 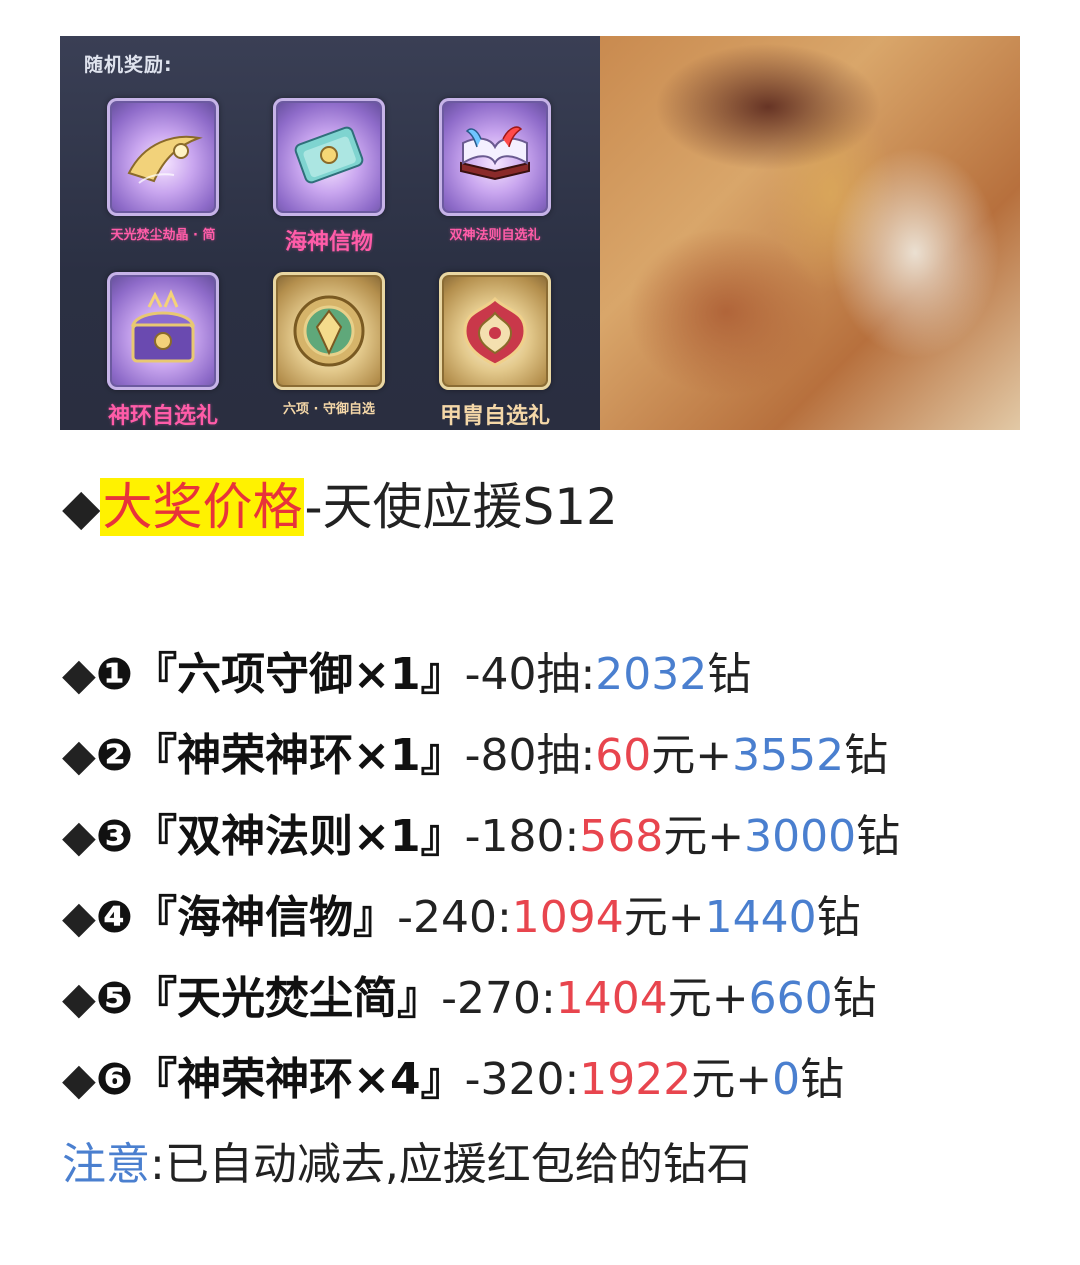 What do you see at coordinates (522, 1079) in the screenshot?
I see `item-draws: -320:` at bounding box center [522, 1079].